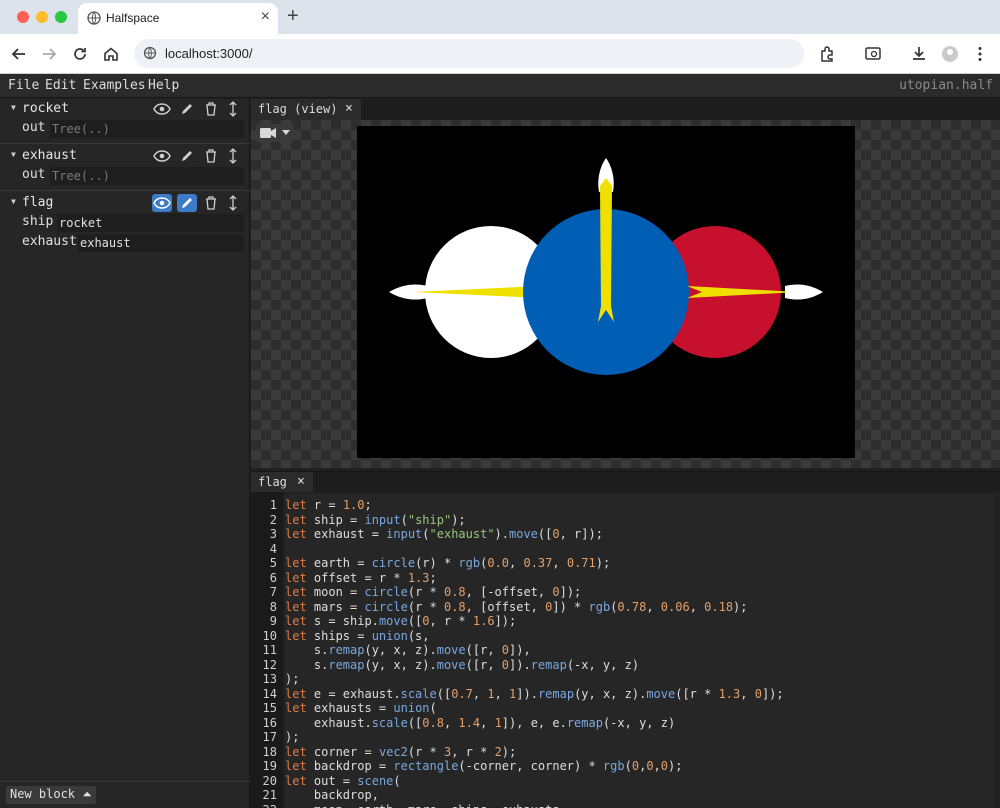 The width and height of the screenshot is (1000, 808). What do you see at coordinates (570, 606) in the screenshot?
I see `code-token: ]) *` at bounding box center [570, 606].